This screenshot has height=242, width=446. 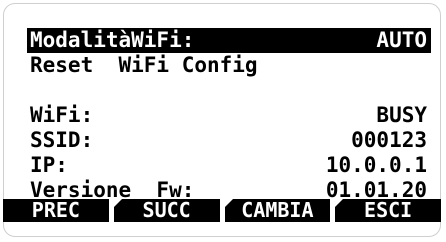 What do you see at coordinates (401, 40) in the screenshot?
I see `wifi-mode-value: AUTO` at bounding box center [401, 40].